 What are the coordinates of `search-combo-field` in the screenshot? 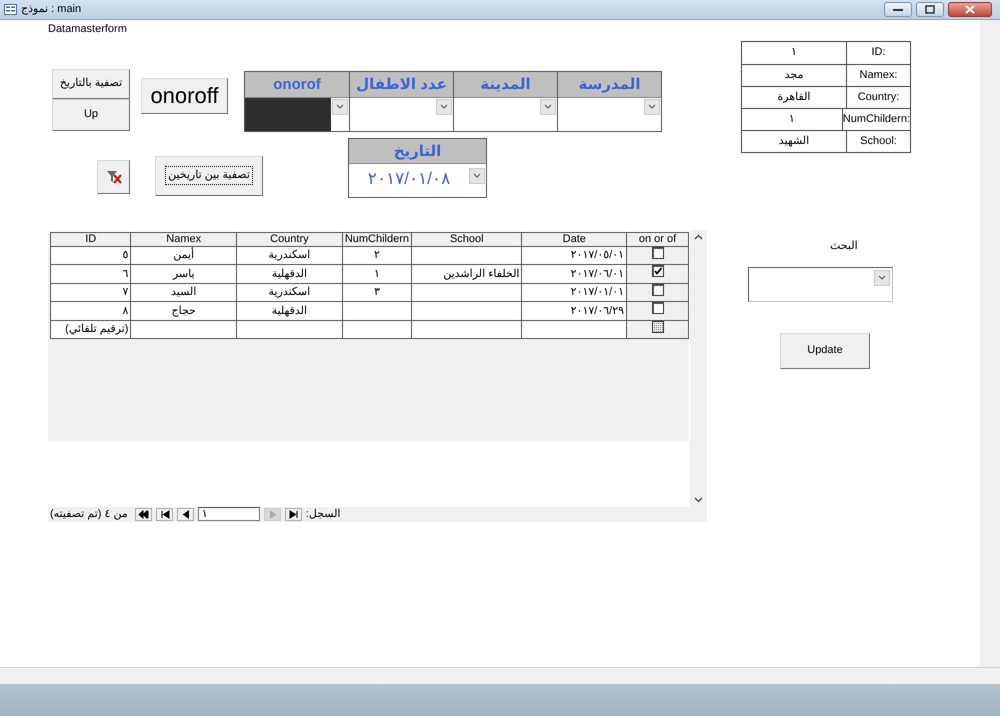 It's located at (820, 284).